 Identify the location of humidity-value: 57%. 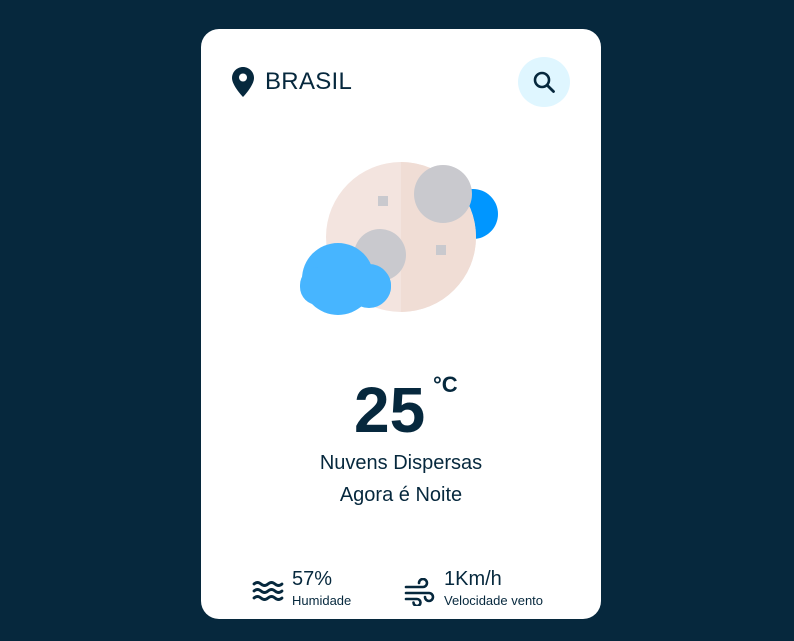
(312, 579).